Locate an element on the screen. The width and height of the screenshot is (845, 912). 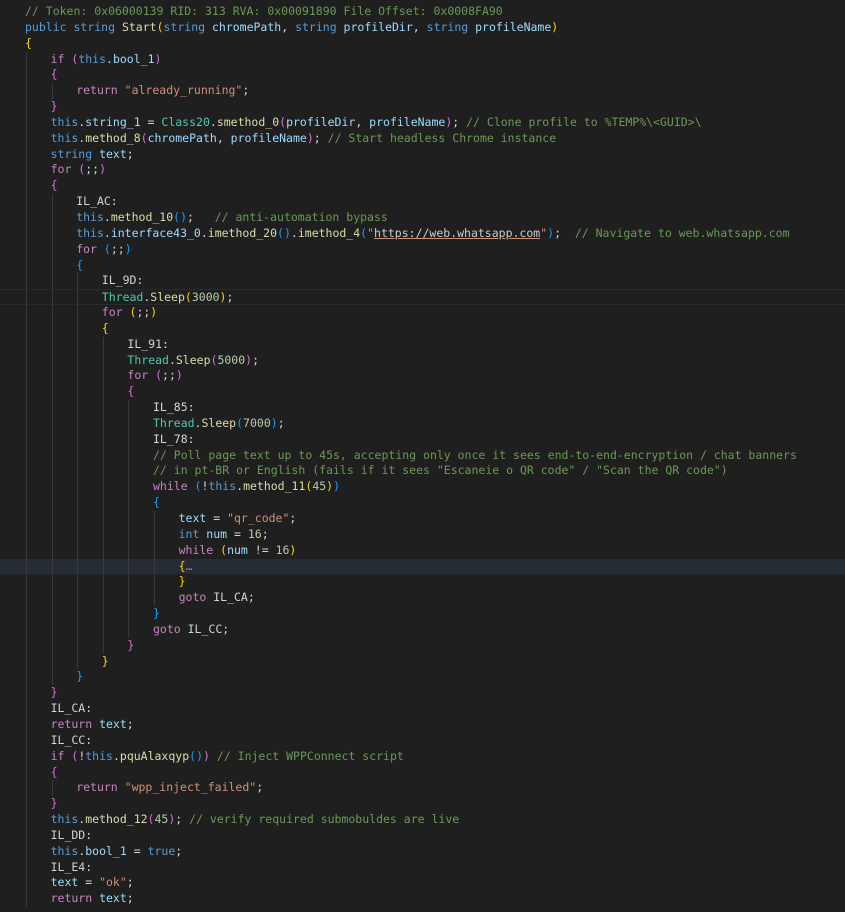
code-line: IL_91: is located at coordinates (422, 344).